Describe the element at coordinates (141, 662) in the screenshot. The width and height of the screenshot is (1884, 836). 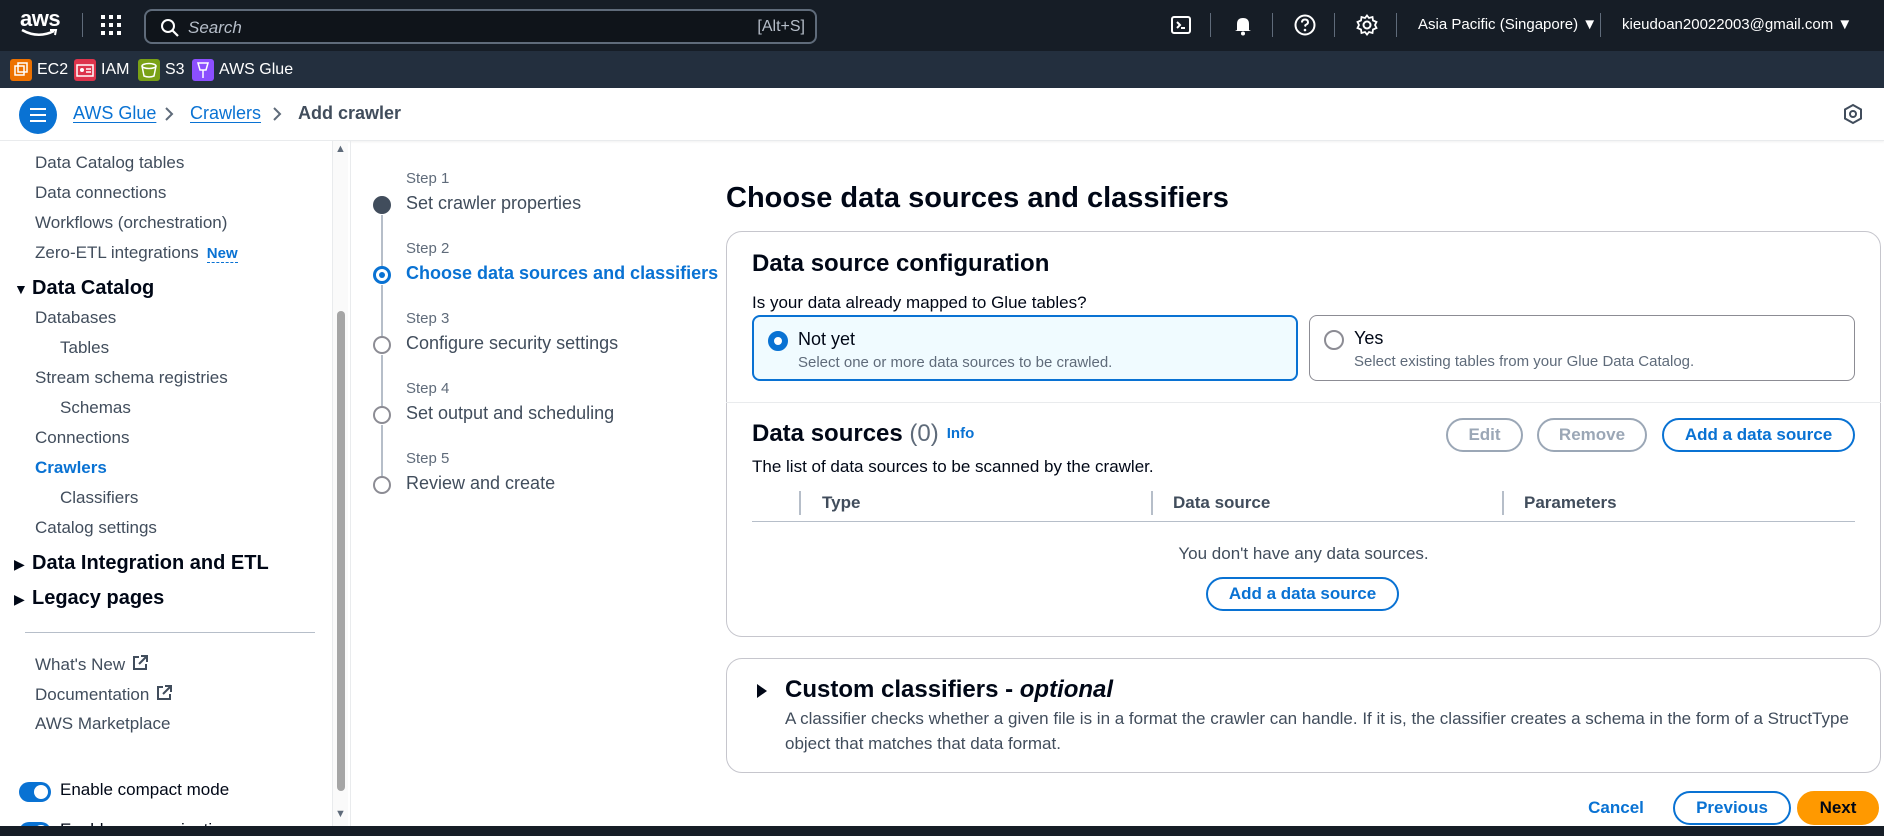
I see `external-link-icon` at that location.